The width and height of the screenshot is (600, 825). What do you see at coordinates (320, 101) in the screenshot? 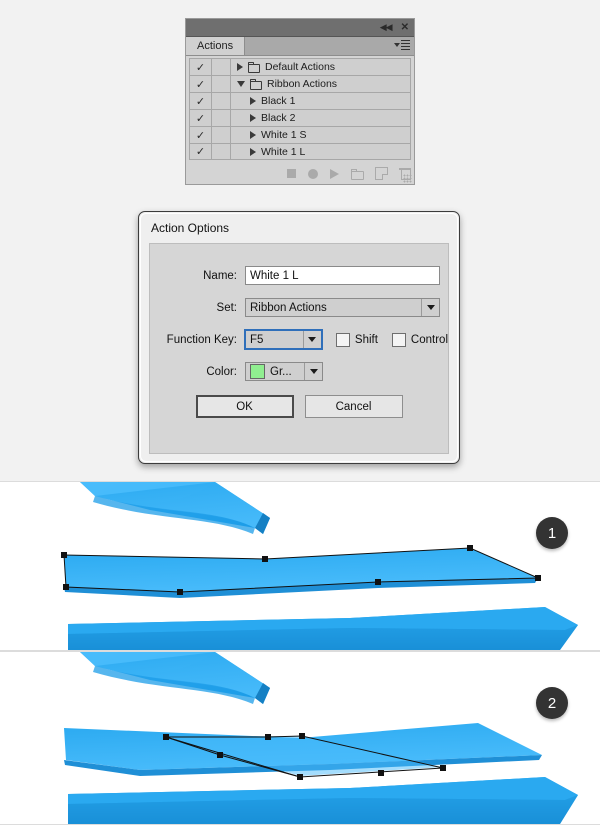
I see `row-content: Black 1` at bounding box center [320, 101].